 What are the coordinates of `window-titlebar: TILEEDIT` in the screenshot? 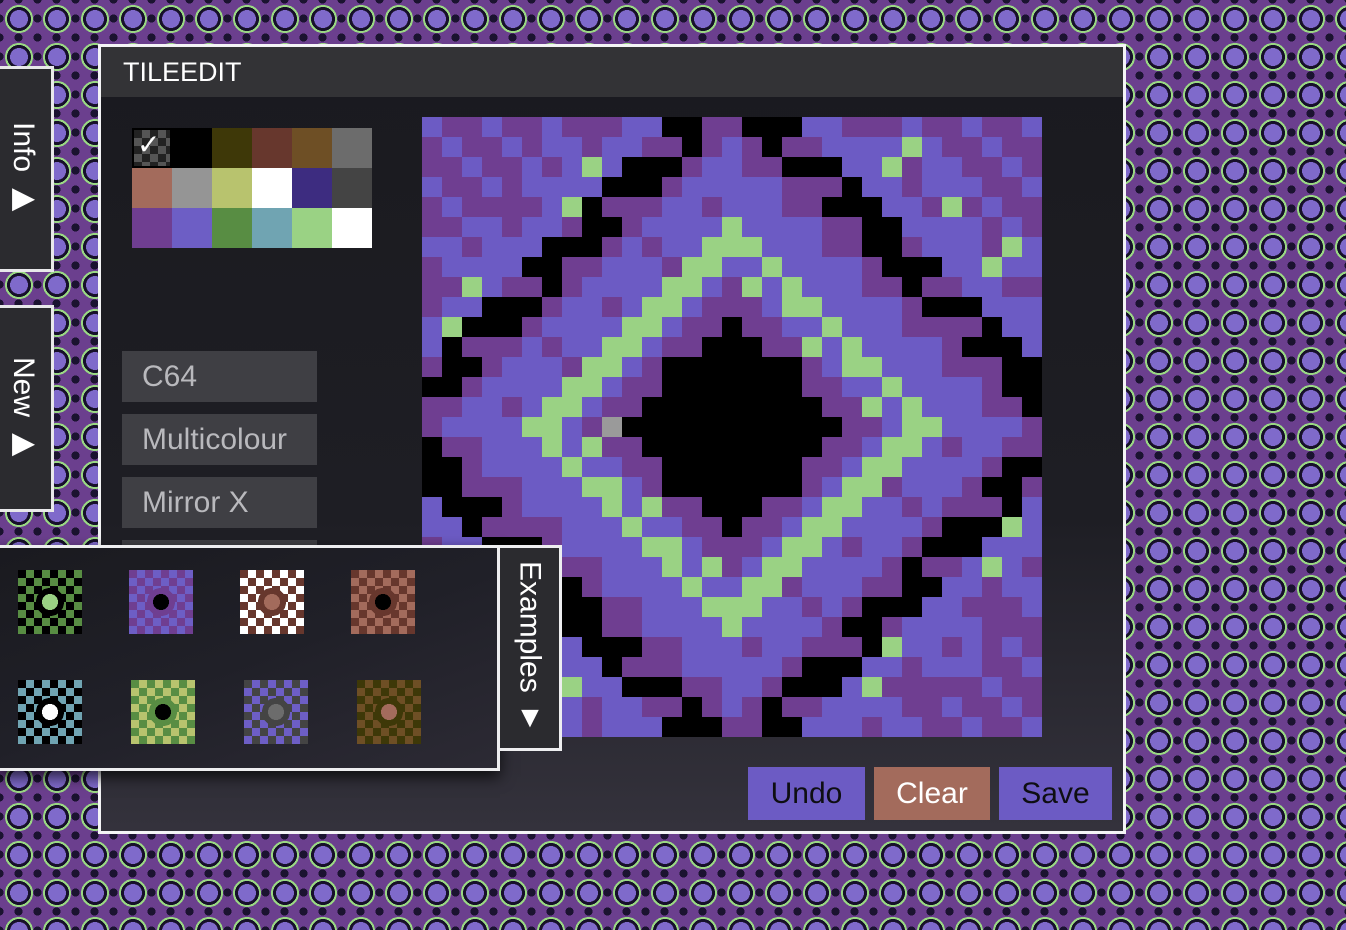 It's located at (612, 72).